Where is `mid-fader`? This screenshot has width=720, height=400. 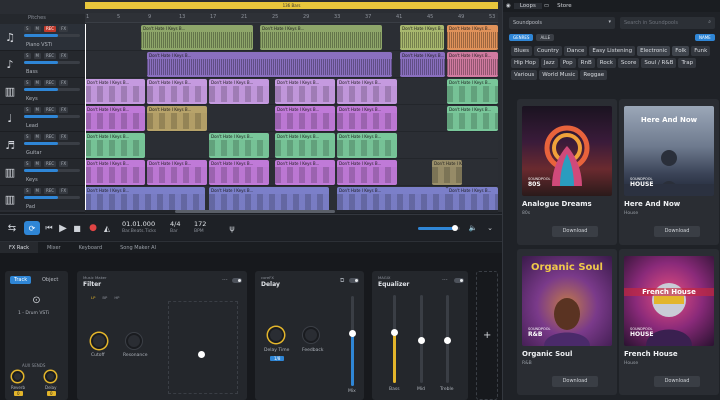 mid-fader is located at coordinates (421, 339).